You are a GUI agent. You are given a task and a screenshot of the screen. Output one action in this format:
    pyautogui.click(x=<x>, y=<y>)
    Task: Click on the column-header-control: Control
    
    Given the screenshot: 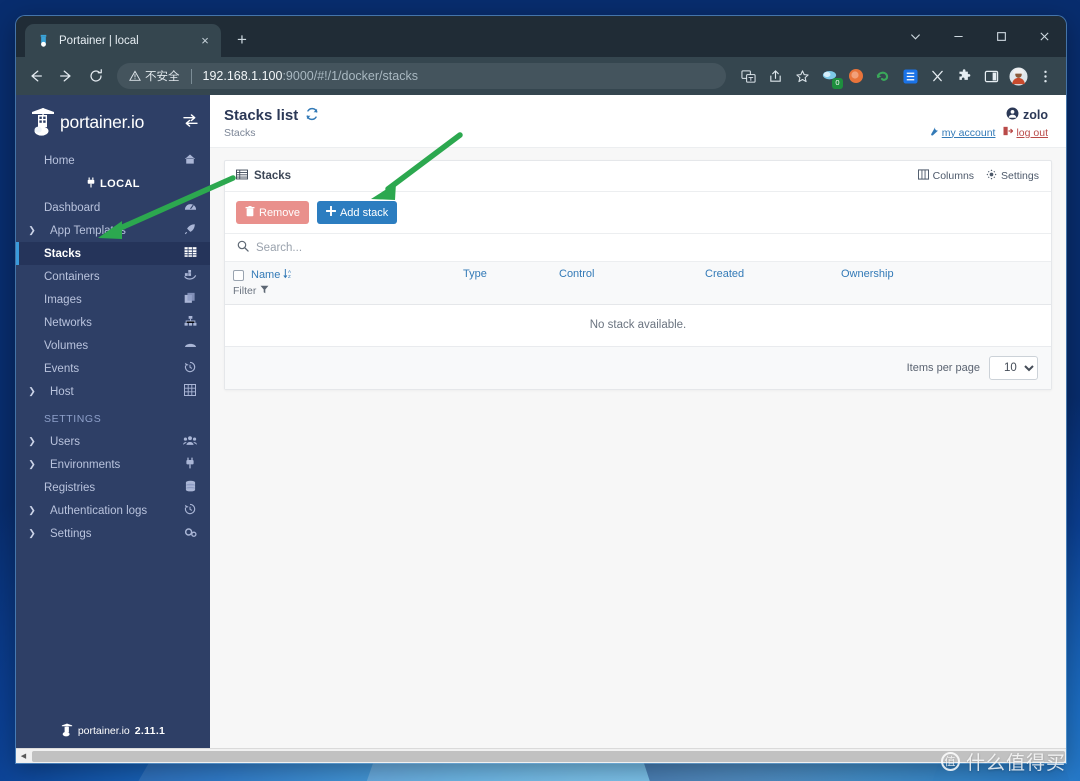 What is the action you would take?
    pyautogui.click(x=624, y=283)
    